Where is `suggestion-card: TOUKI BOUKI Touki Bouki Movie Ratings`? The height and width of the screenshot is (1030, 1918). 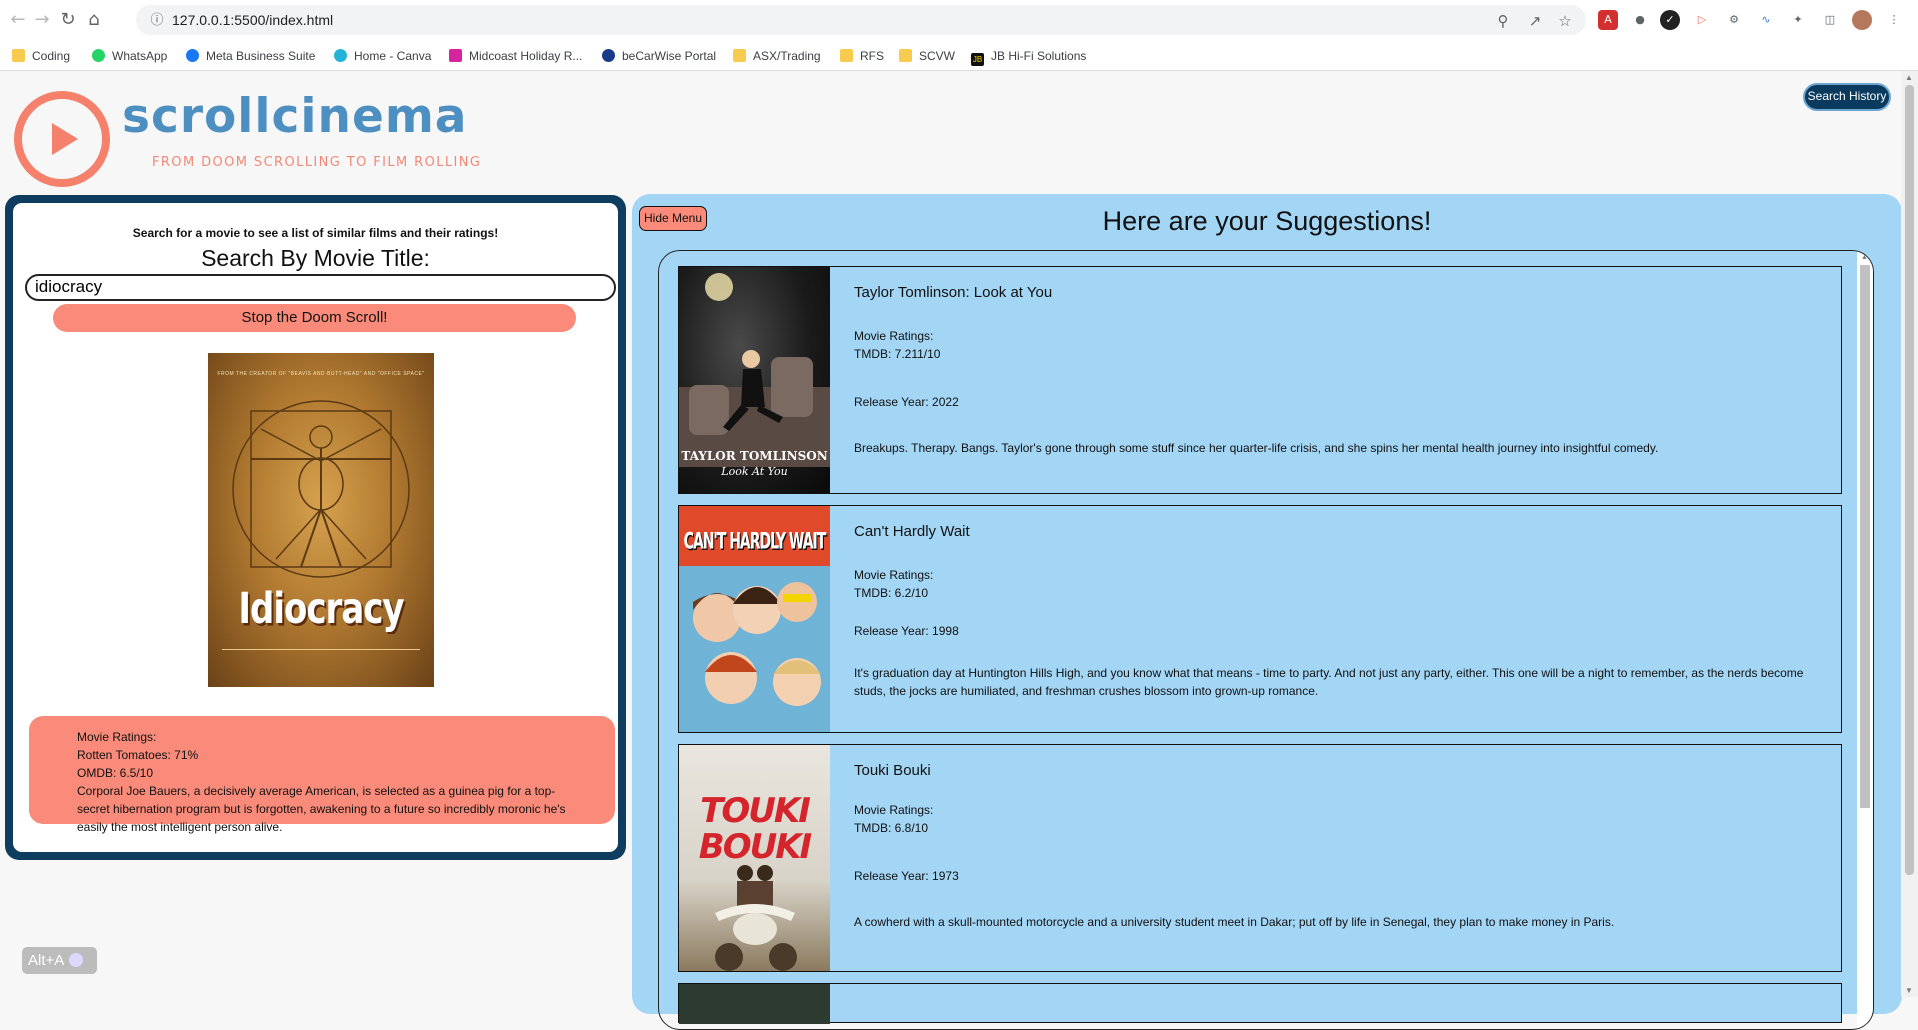 suggestion-card: TOUKI BOUKI Touki Bouki Movie Ratings is located at coordinates (1260, 858).